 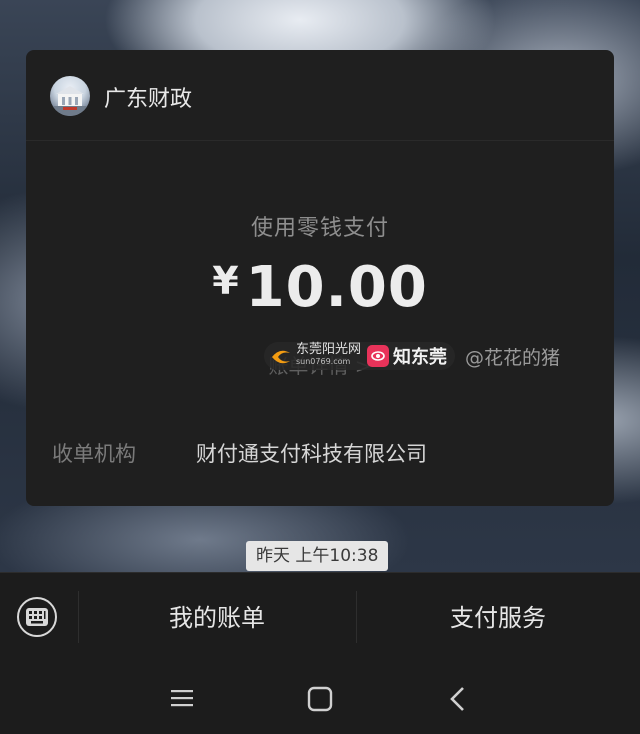 I want to click on back-icon, so click(x=458, y=699).